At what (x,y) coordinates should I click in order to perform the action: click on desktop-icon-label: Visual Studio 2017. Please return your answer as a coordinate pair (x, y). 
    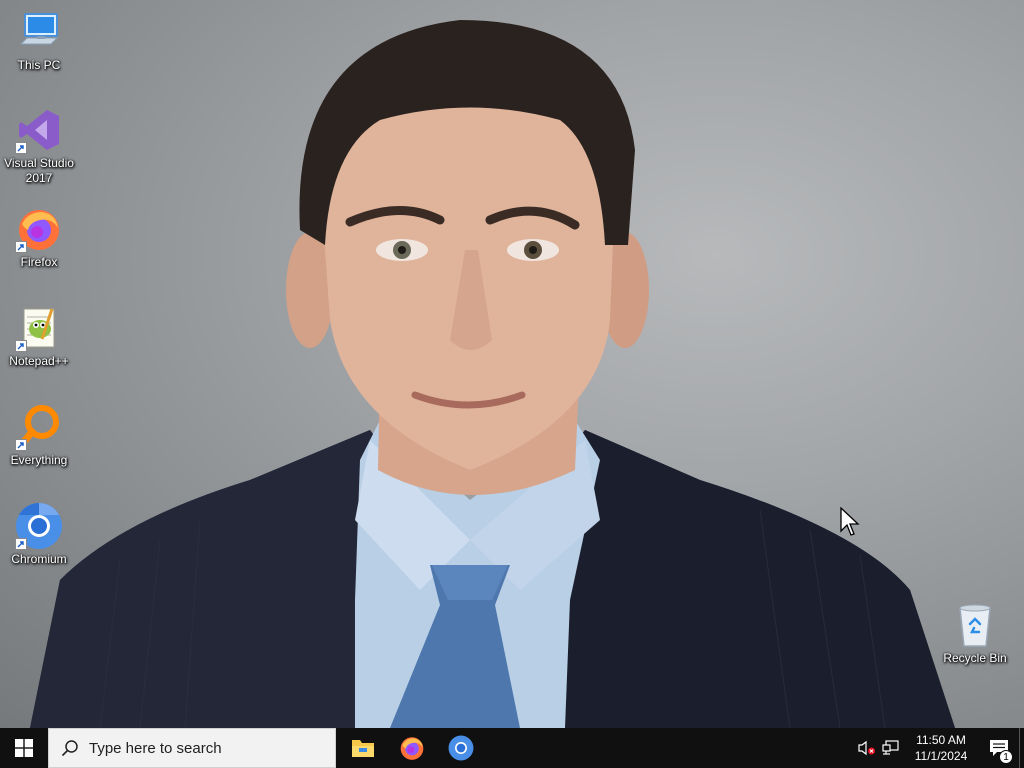
    Looking at the image, I should click on (39, 170).